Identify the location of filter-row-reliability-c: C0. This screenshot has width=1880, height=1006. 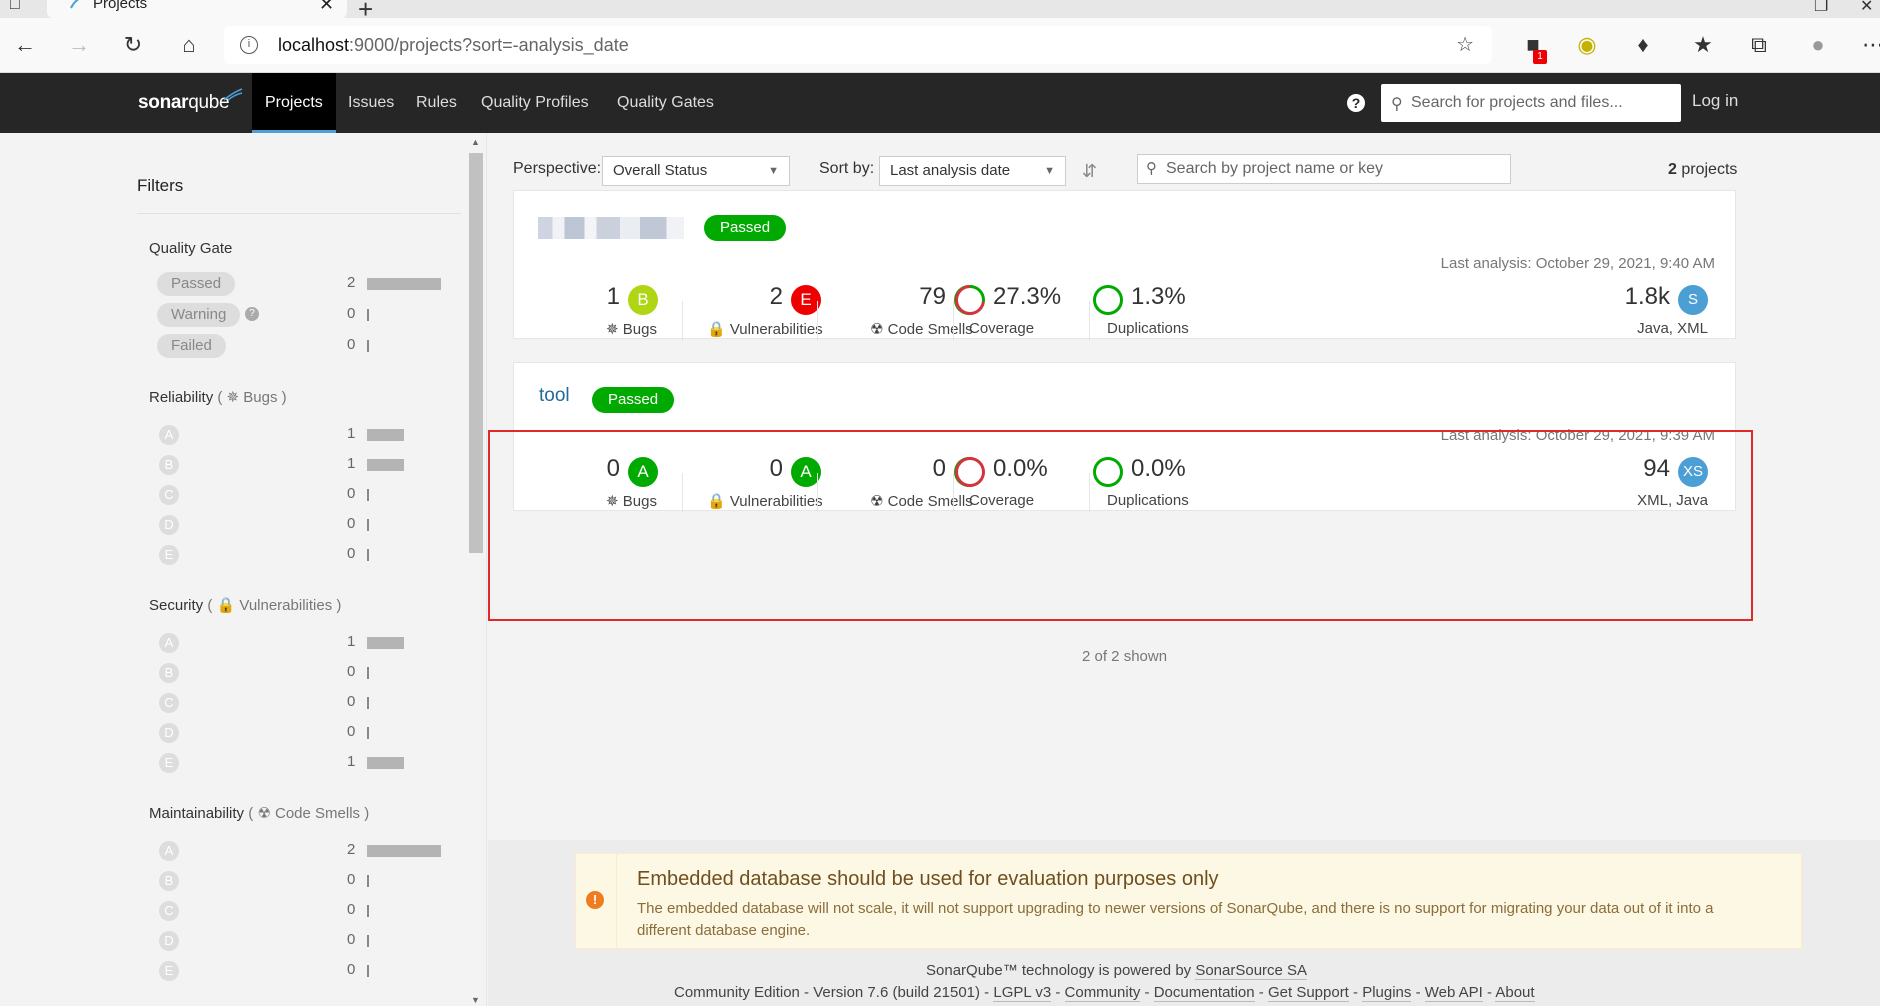
(307, 495).